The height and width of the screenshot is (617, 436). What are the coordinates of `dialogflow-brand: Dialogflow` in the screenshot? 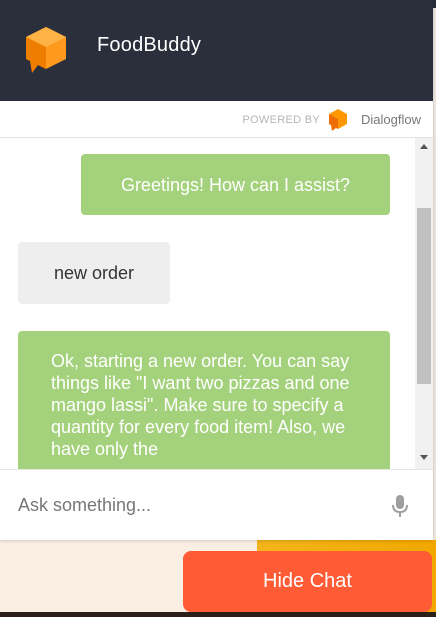 It's located at (391, 119).